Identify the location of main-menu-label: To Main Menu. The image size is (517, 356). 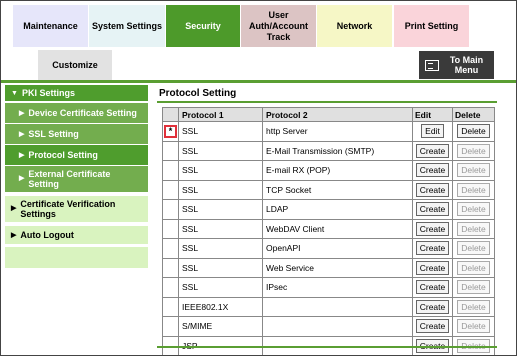
(466, 65).